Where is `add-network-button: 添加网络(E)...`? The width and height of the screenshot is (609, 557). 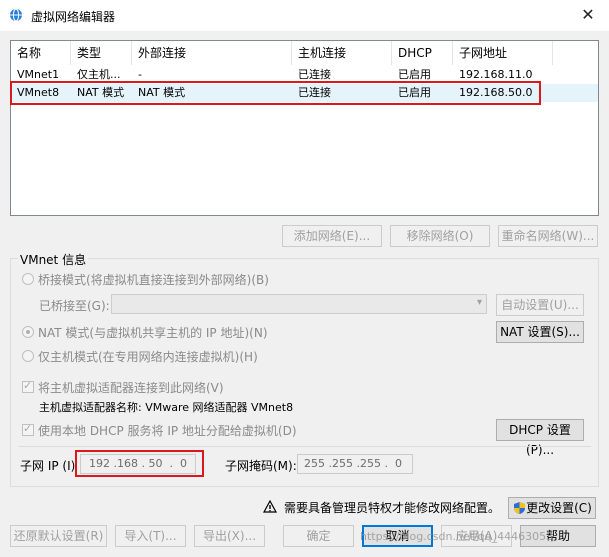
add-network-button: 添加网络(E)... is located at coordinates (332, 236).